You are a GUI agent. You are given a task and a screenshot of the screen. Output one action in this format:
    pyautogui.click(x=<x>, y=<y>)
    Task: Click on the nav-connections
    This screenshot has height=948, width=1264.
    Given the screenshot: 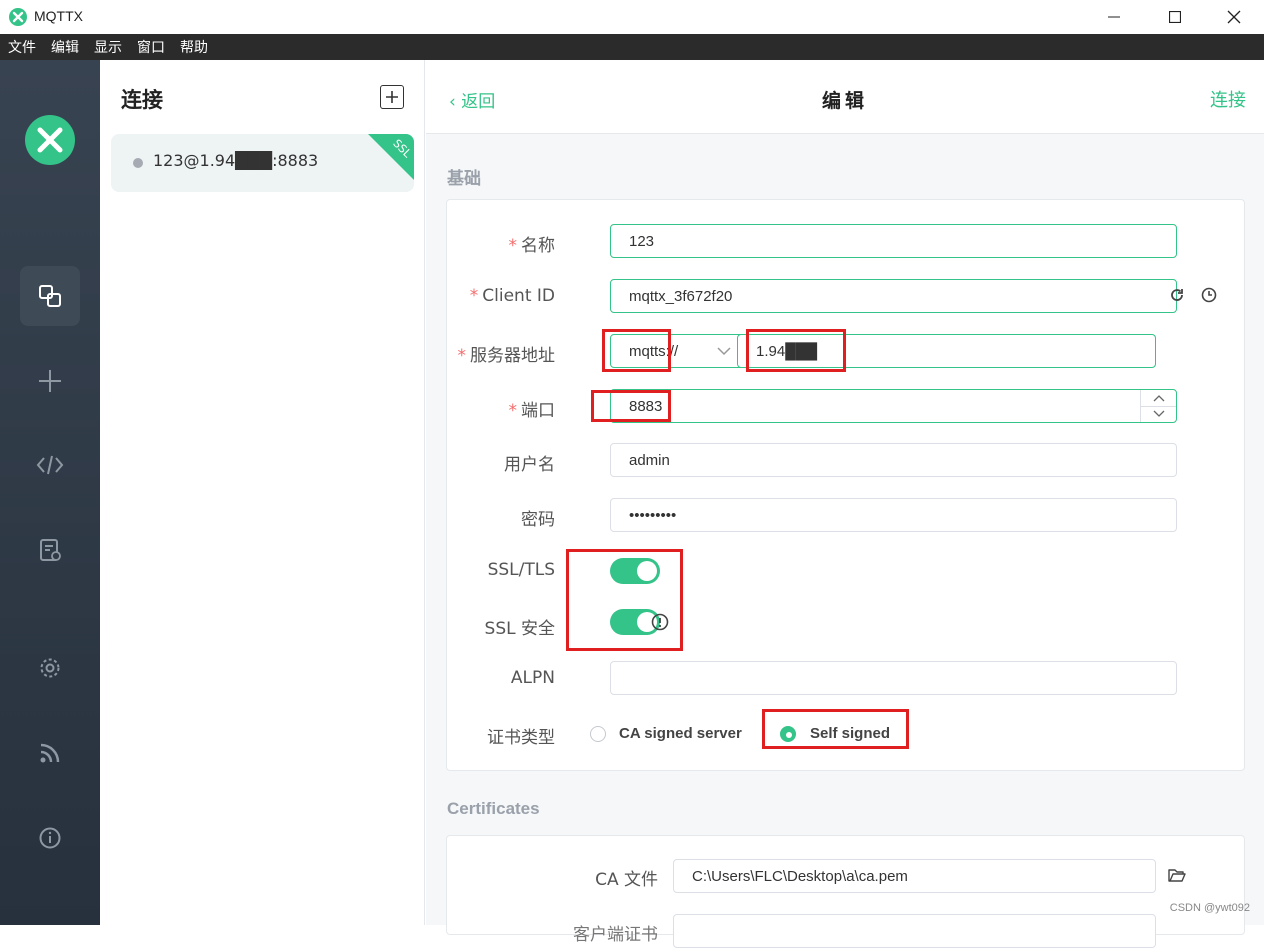 What is the action you would take?
    pyautogui.click(x=50, y=296)
    